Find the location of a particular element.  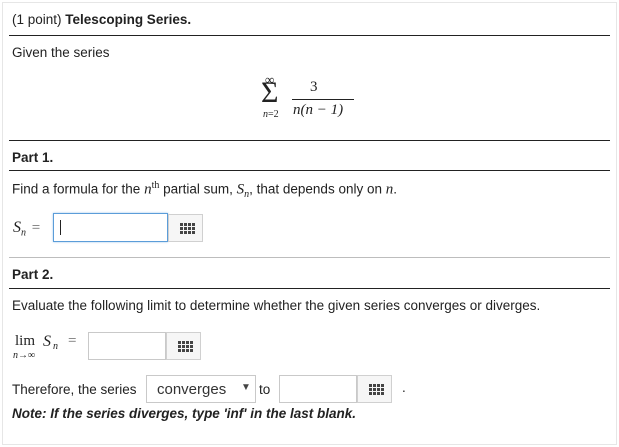

problem-header: (1 point) Telescoping Series. is located at coordinates (101, 19).